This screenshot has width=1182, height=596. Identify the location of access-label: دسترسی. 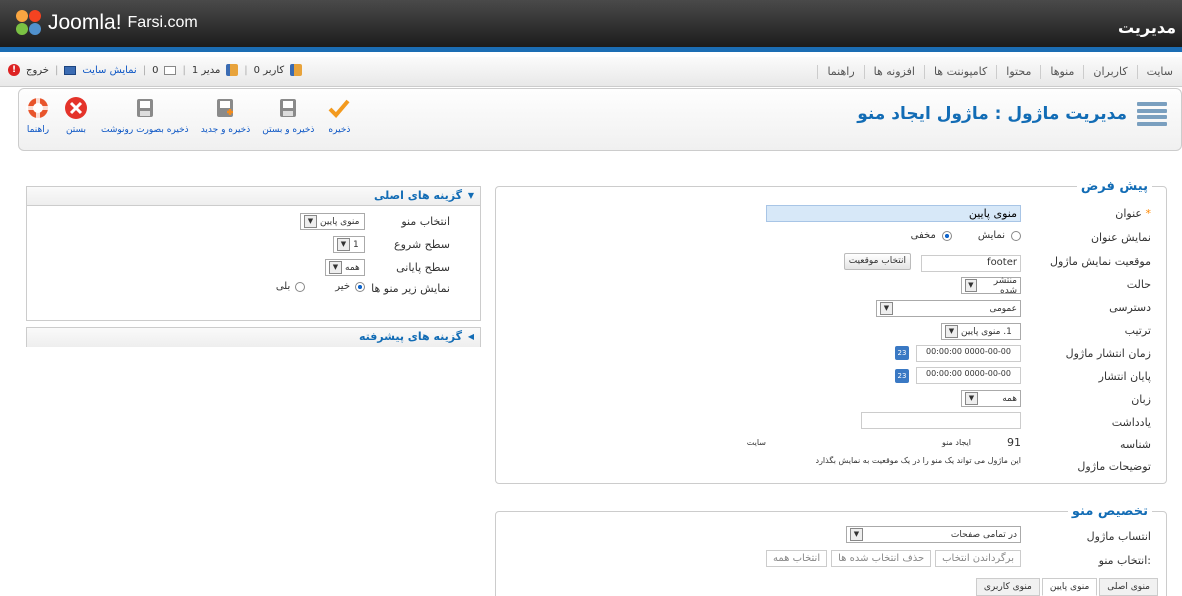
(1130, 307).